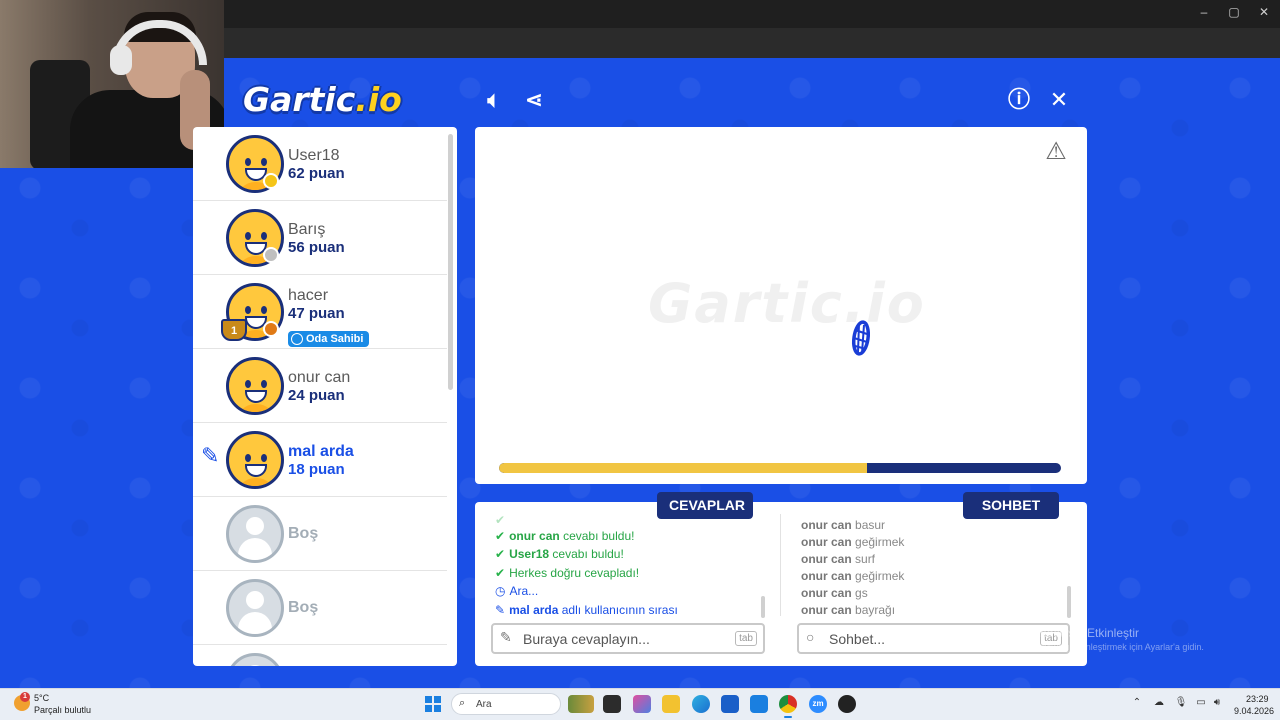 The width and height of the screenshot is (1280, 720). Describe the element at coordinates (1217, 702) in the screenshot. I see `volume-icon: 🔊︎` at that location.